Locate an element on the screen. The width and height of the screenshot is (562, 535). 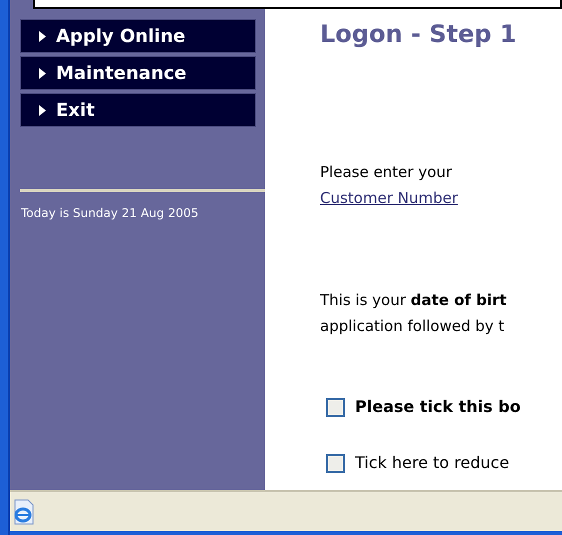
date-text: Today is Sunday 21 Aug 2005 is located at coordinates (110, 213).